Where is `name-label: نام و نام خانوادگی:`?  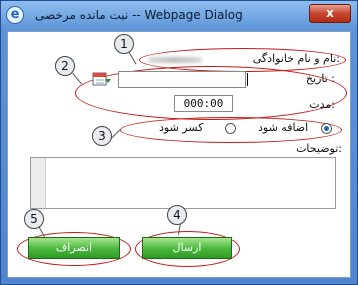
name-label: نام و نام خانوادگی: is located at coordinates (296, 58).